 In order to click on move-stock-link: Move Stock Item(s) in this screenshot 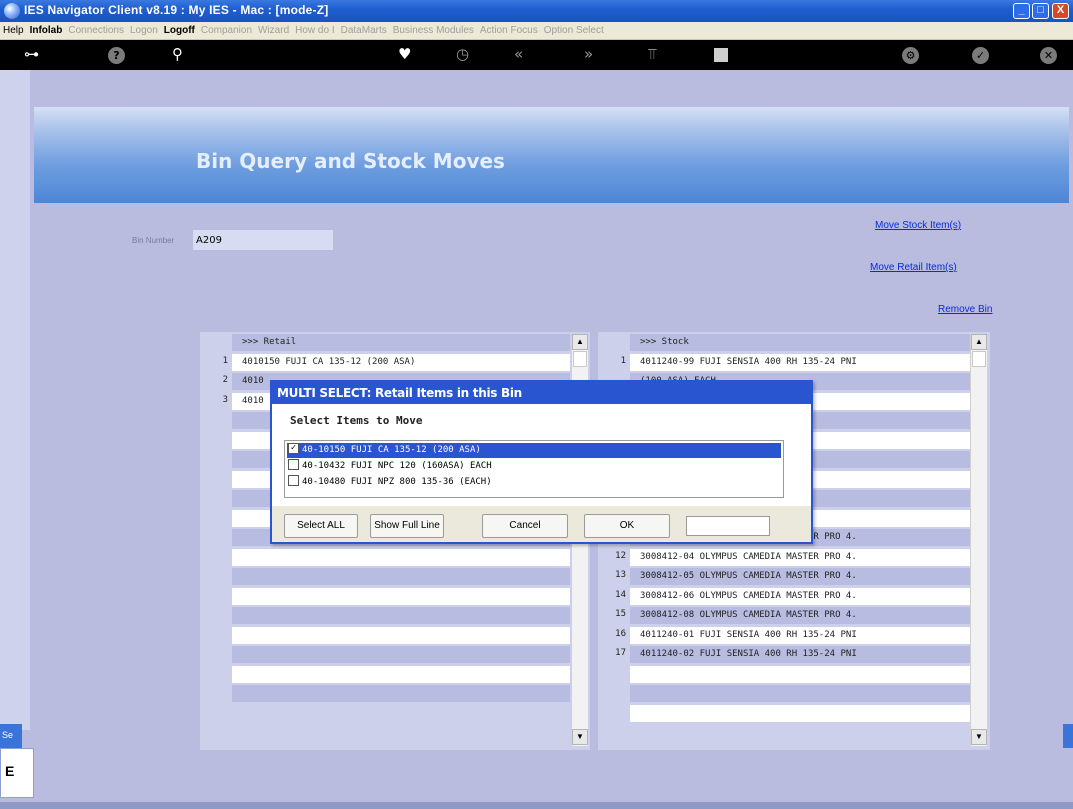, I will do `click(918, 225)`.